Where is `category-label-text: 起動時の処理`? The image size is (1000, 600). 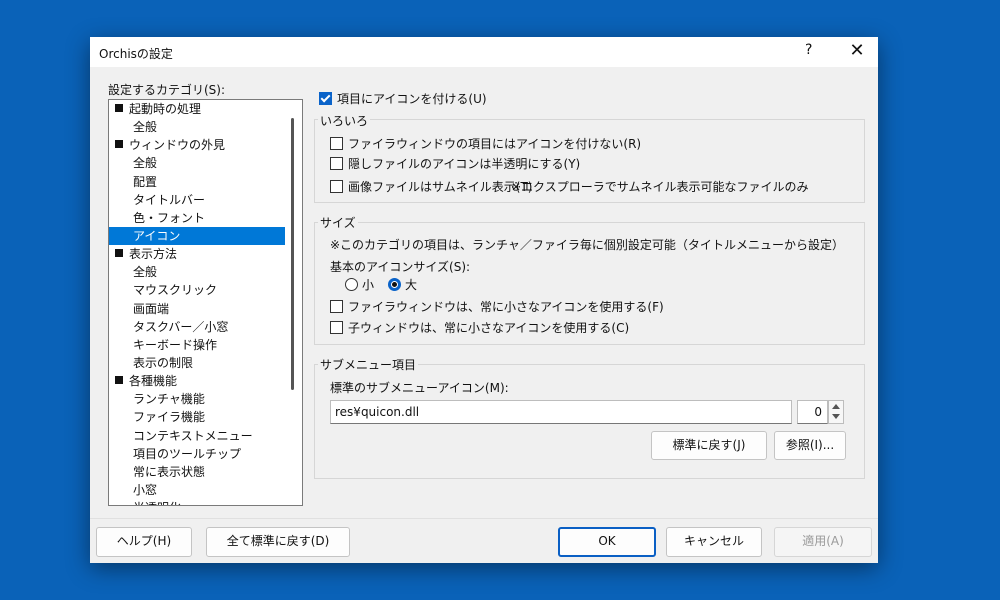 category-label-text: 起動時の処理 is located at coordinates (165, 109).